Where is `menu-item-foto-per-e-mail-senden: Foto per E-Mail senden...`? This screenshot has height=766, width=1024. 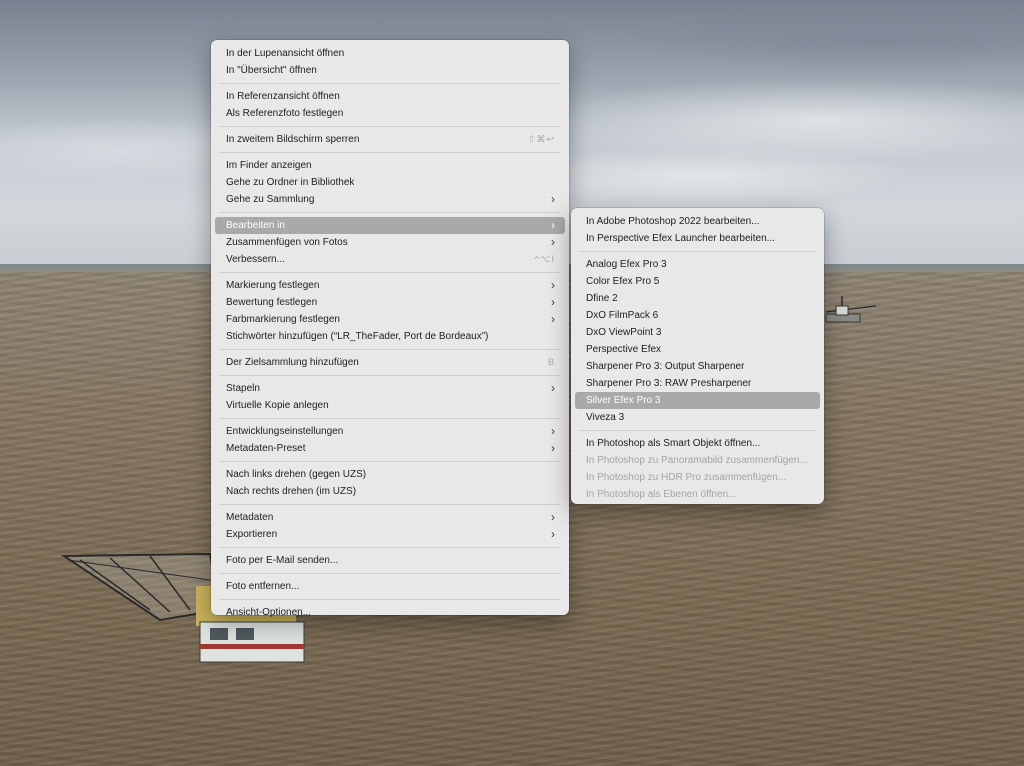 menu-item-foto-per-e-mail-senden: Foto per E-Mail senden... is located at coordinates (390, 560).